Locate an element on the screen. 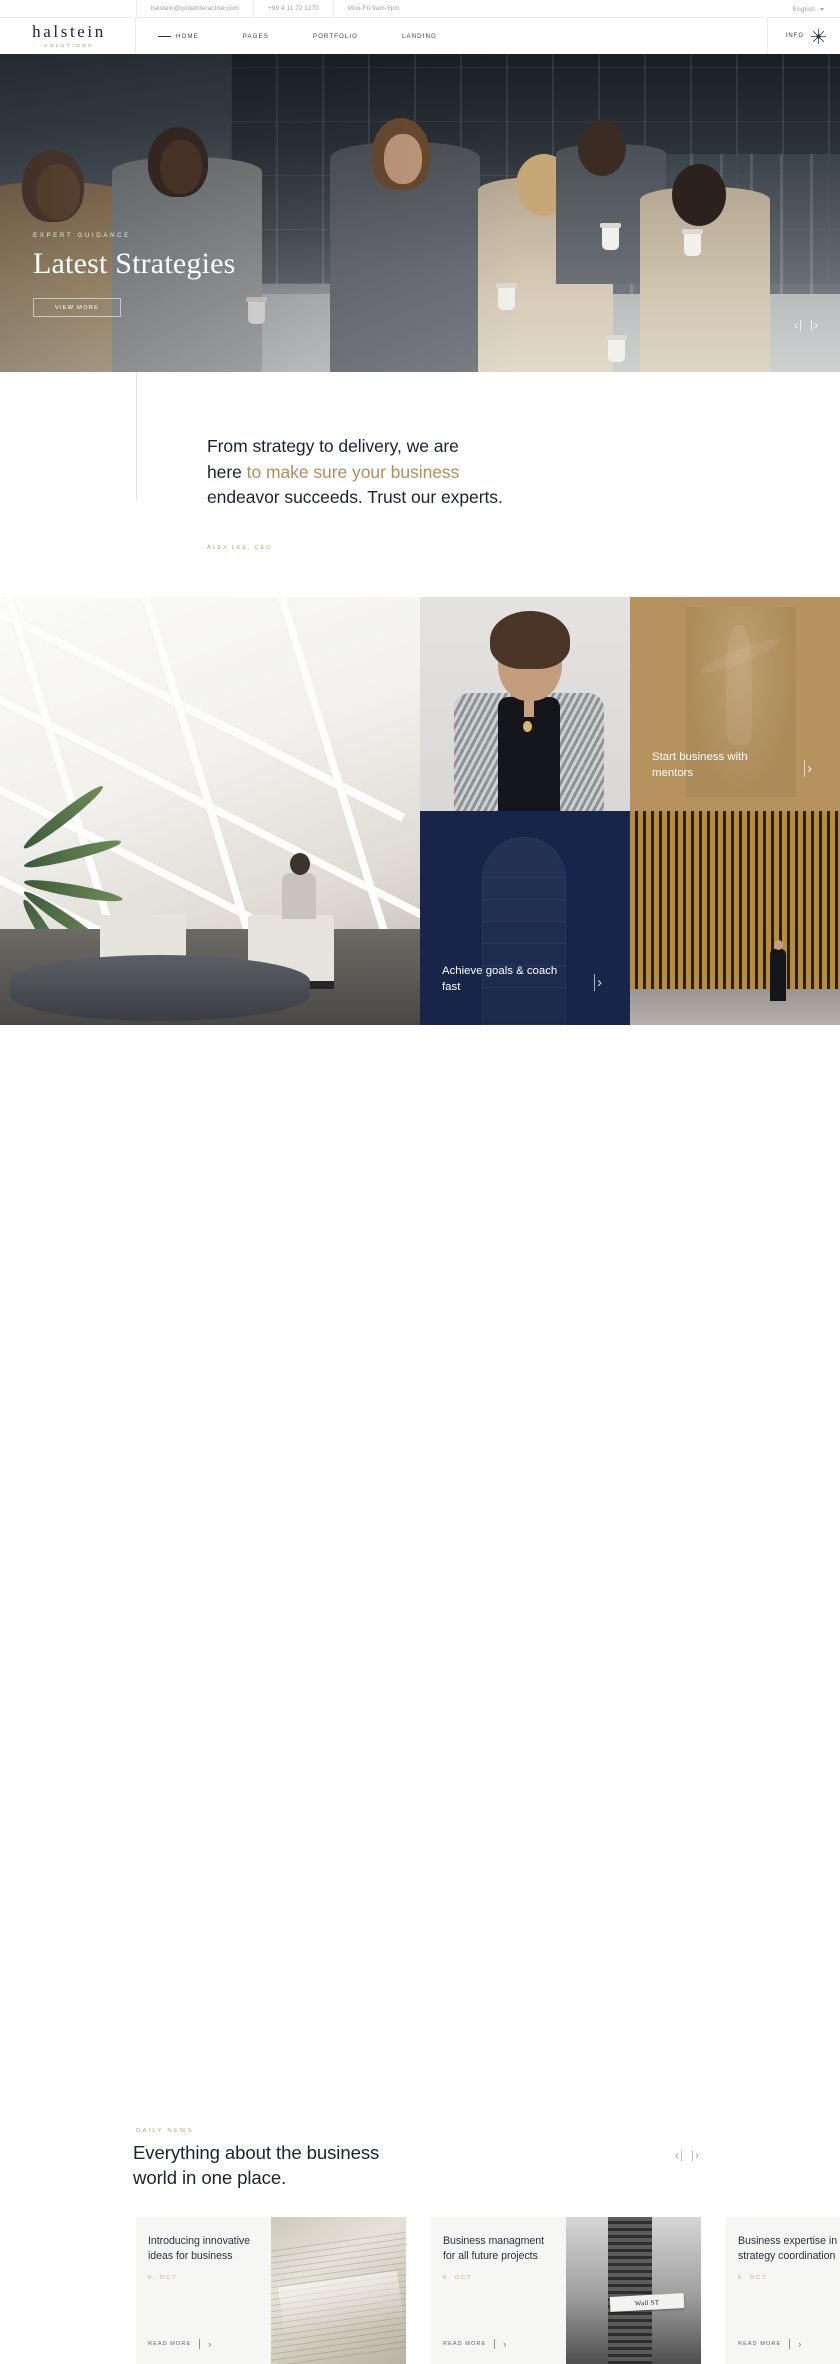 Image resolution: width=840 pixels, height=2364 pixels. hero-overlay is located at coordinates (420, 213).